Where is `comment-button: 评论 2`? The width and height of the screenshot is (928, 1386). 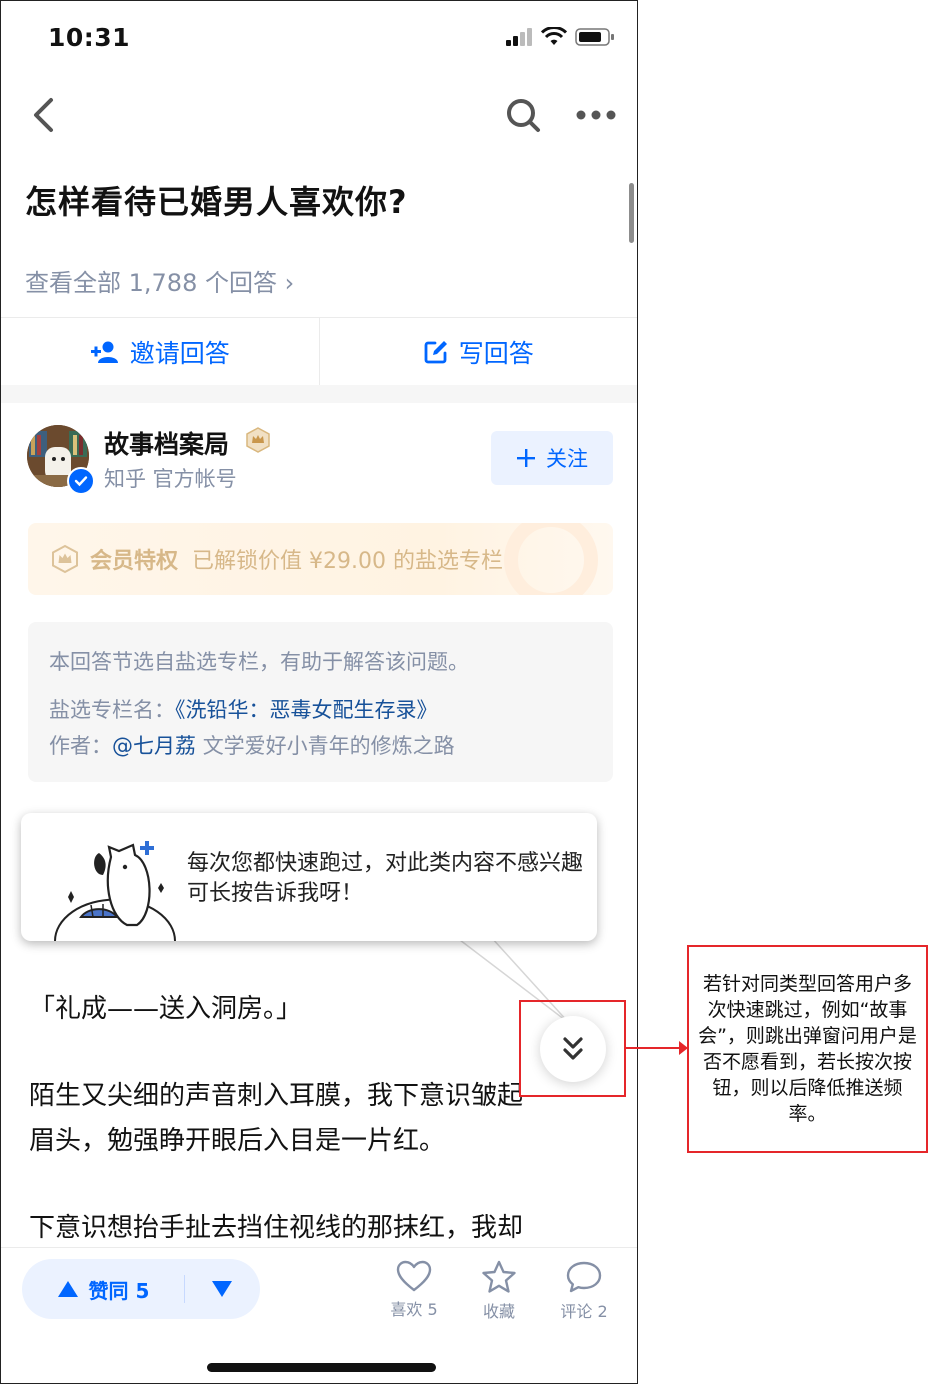
comment-button: 评论 2 is located at coordinates (584, 1291).